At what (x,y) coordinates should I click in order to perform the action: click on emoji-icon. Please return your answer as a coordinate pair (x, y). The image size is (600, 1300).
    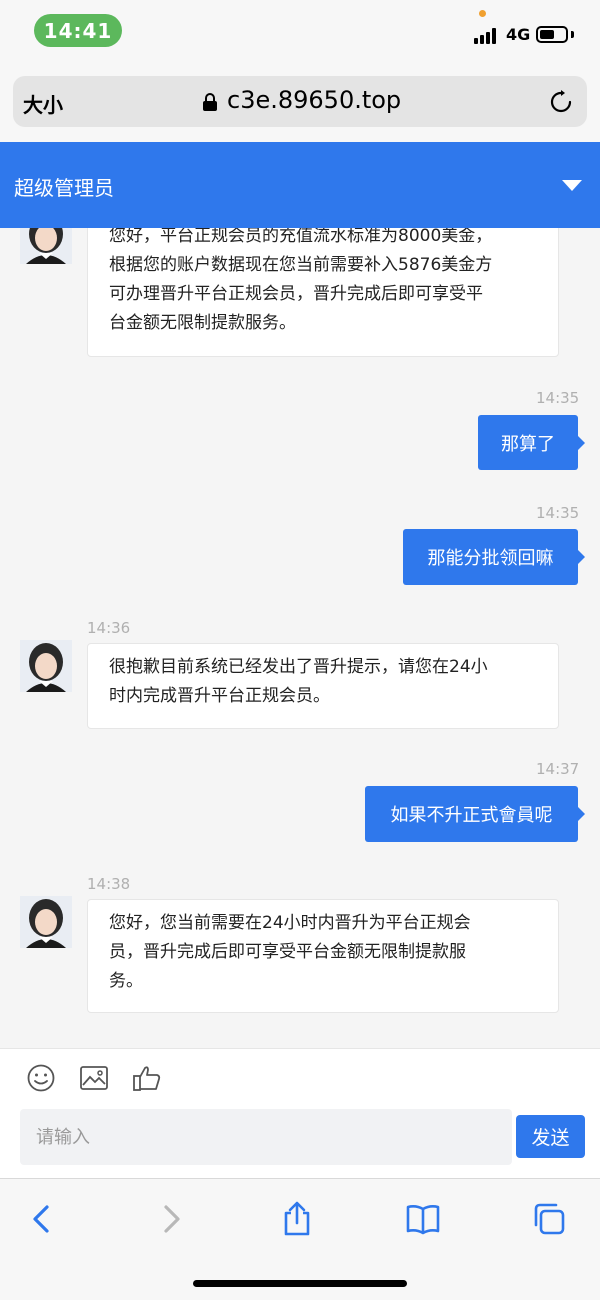
    Looking at the image, I should click on (41, 1078).